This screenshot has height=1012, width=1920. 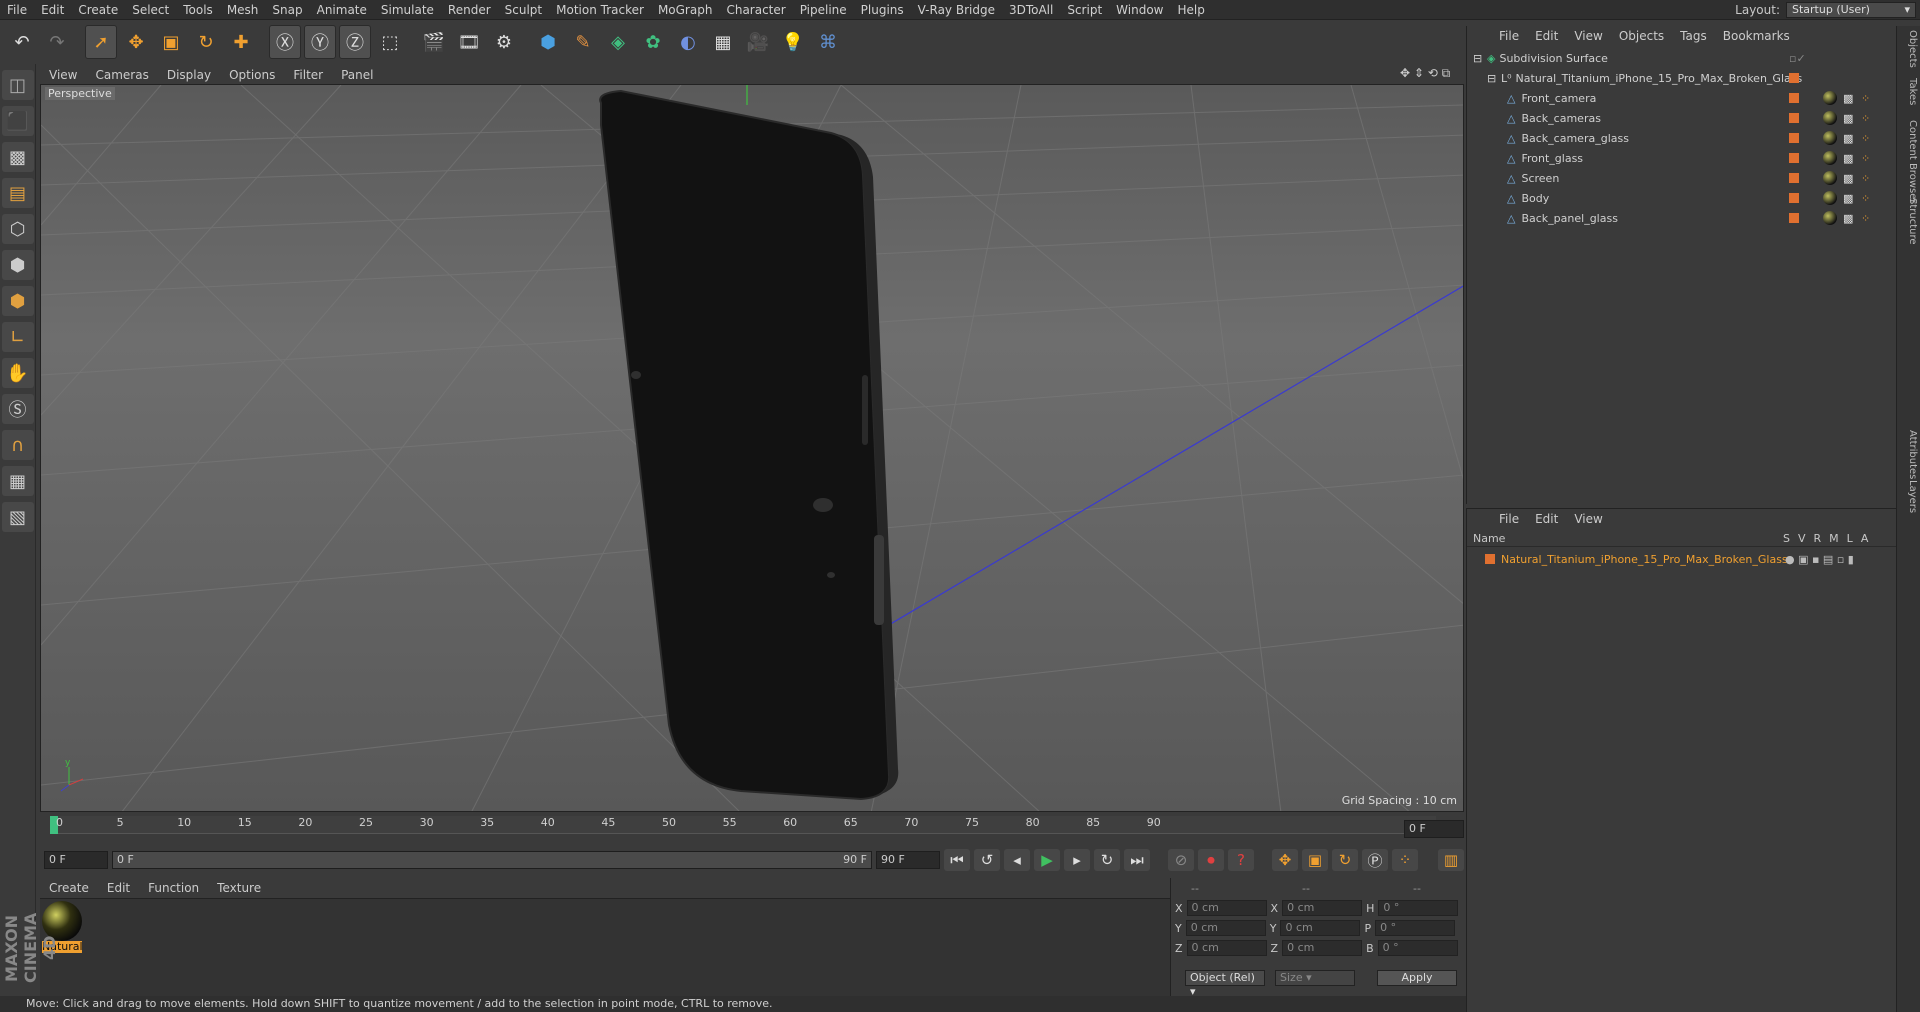 What do you see at coordinates (198, 10) in the screenshot?
I see `menu-item: Tools` at bounding box center [198, 10].